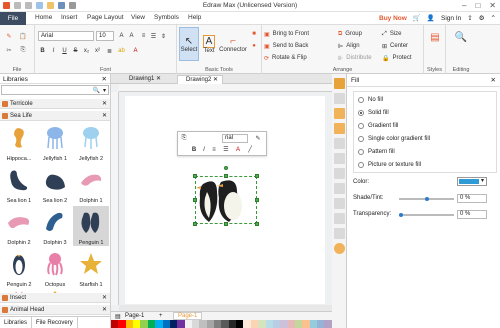 Image resolution: width=500 pixels, height=328 pixels. What do you see at coordinates (431, 18) in the screenshot?
I see `user-icon: 👤` at bounding box center [431, 18].